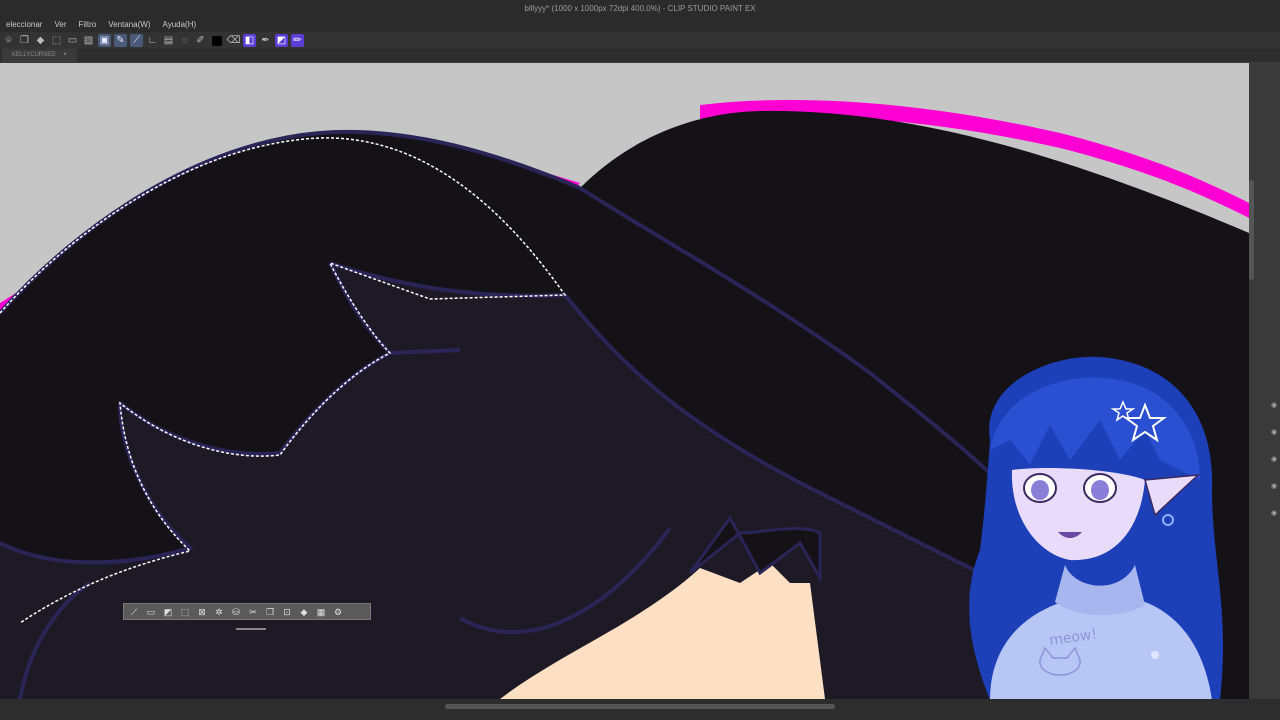  Describe the element at coordinates (640, 709) in the screenshot. I see `status-bar` at that location.